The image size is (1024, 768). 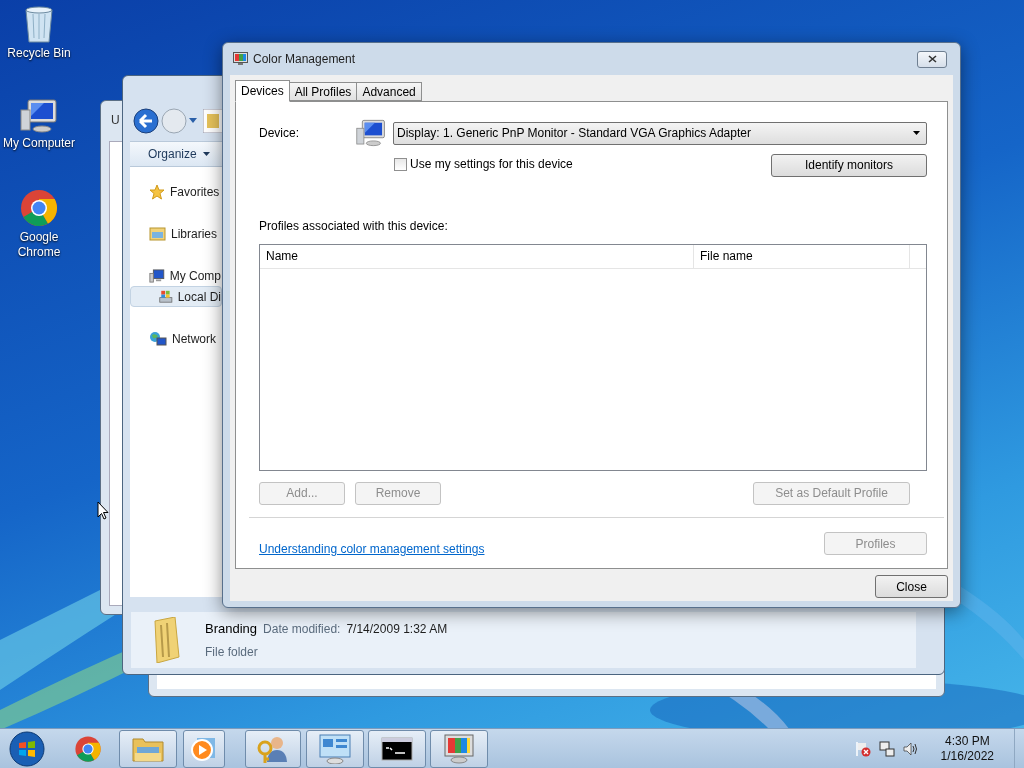 What do you see at coordinates (262, 91) in the screenshot?
I see `tab: Devices` at bounding box center [262, 91].